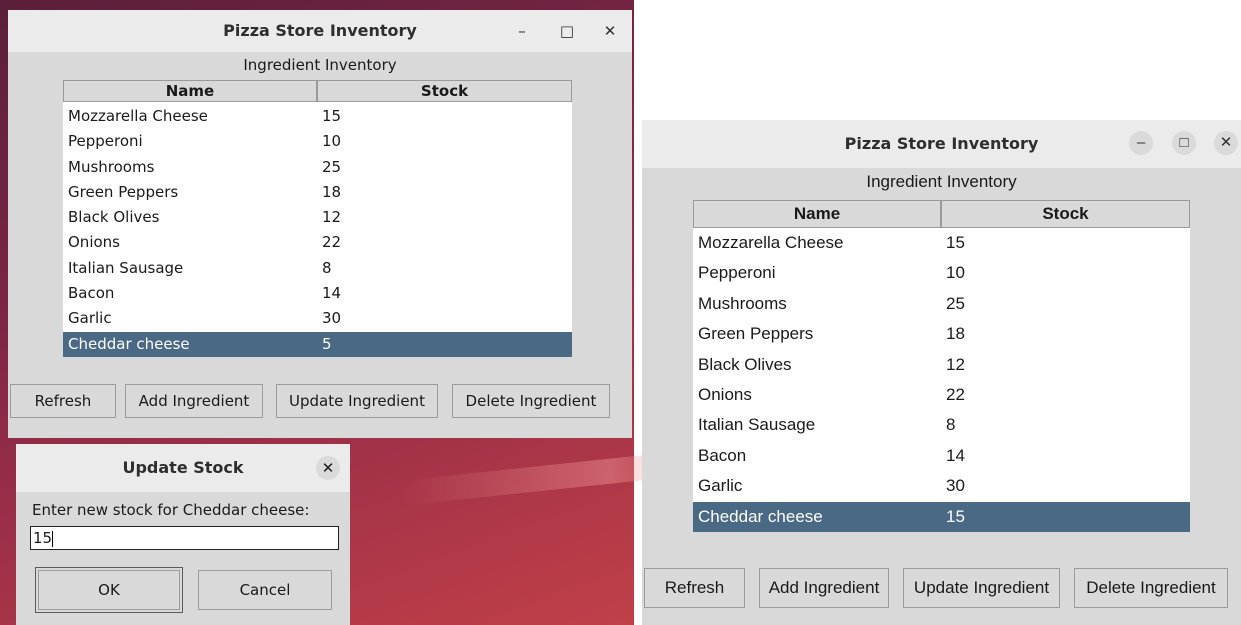  I want to click on stock-input: 15, so click(184, 538).